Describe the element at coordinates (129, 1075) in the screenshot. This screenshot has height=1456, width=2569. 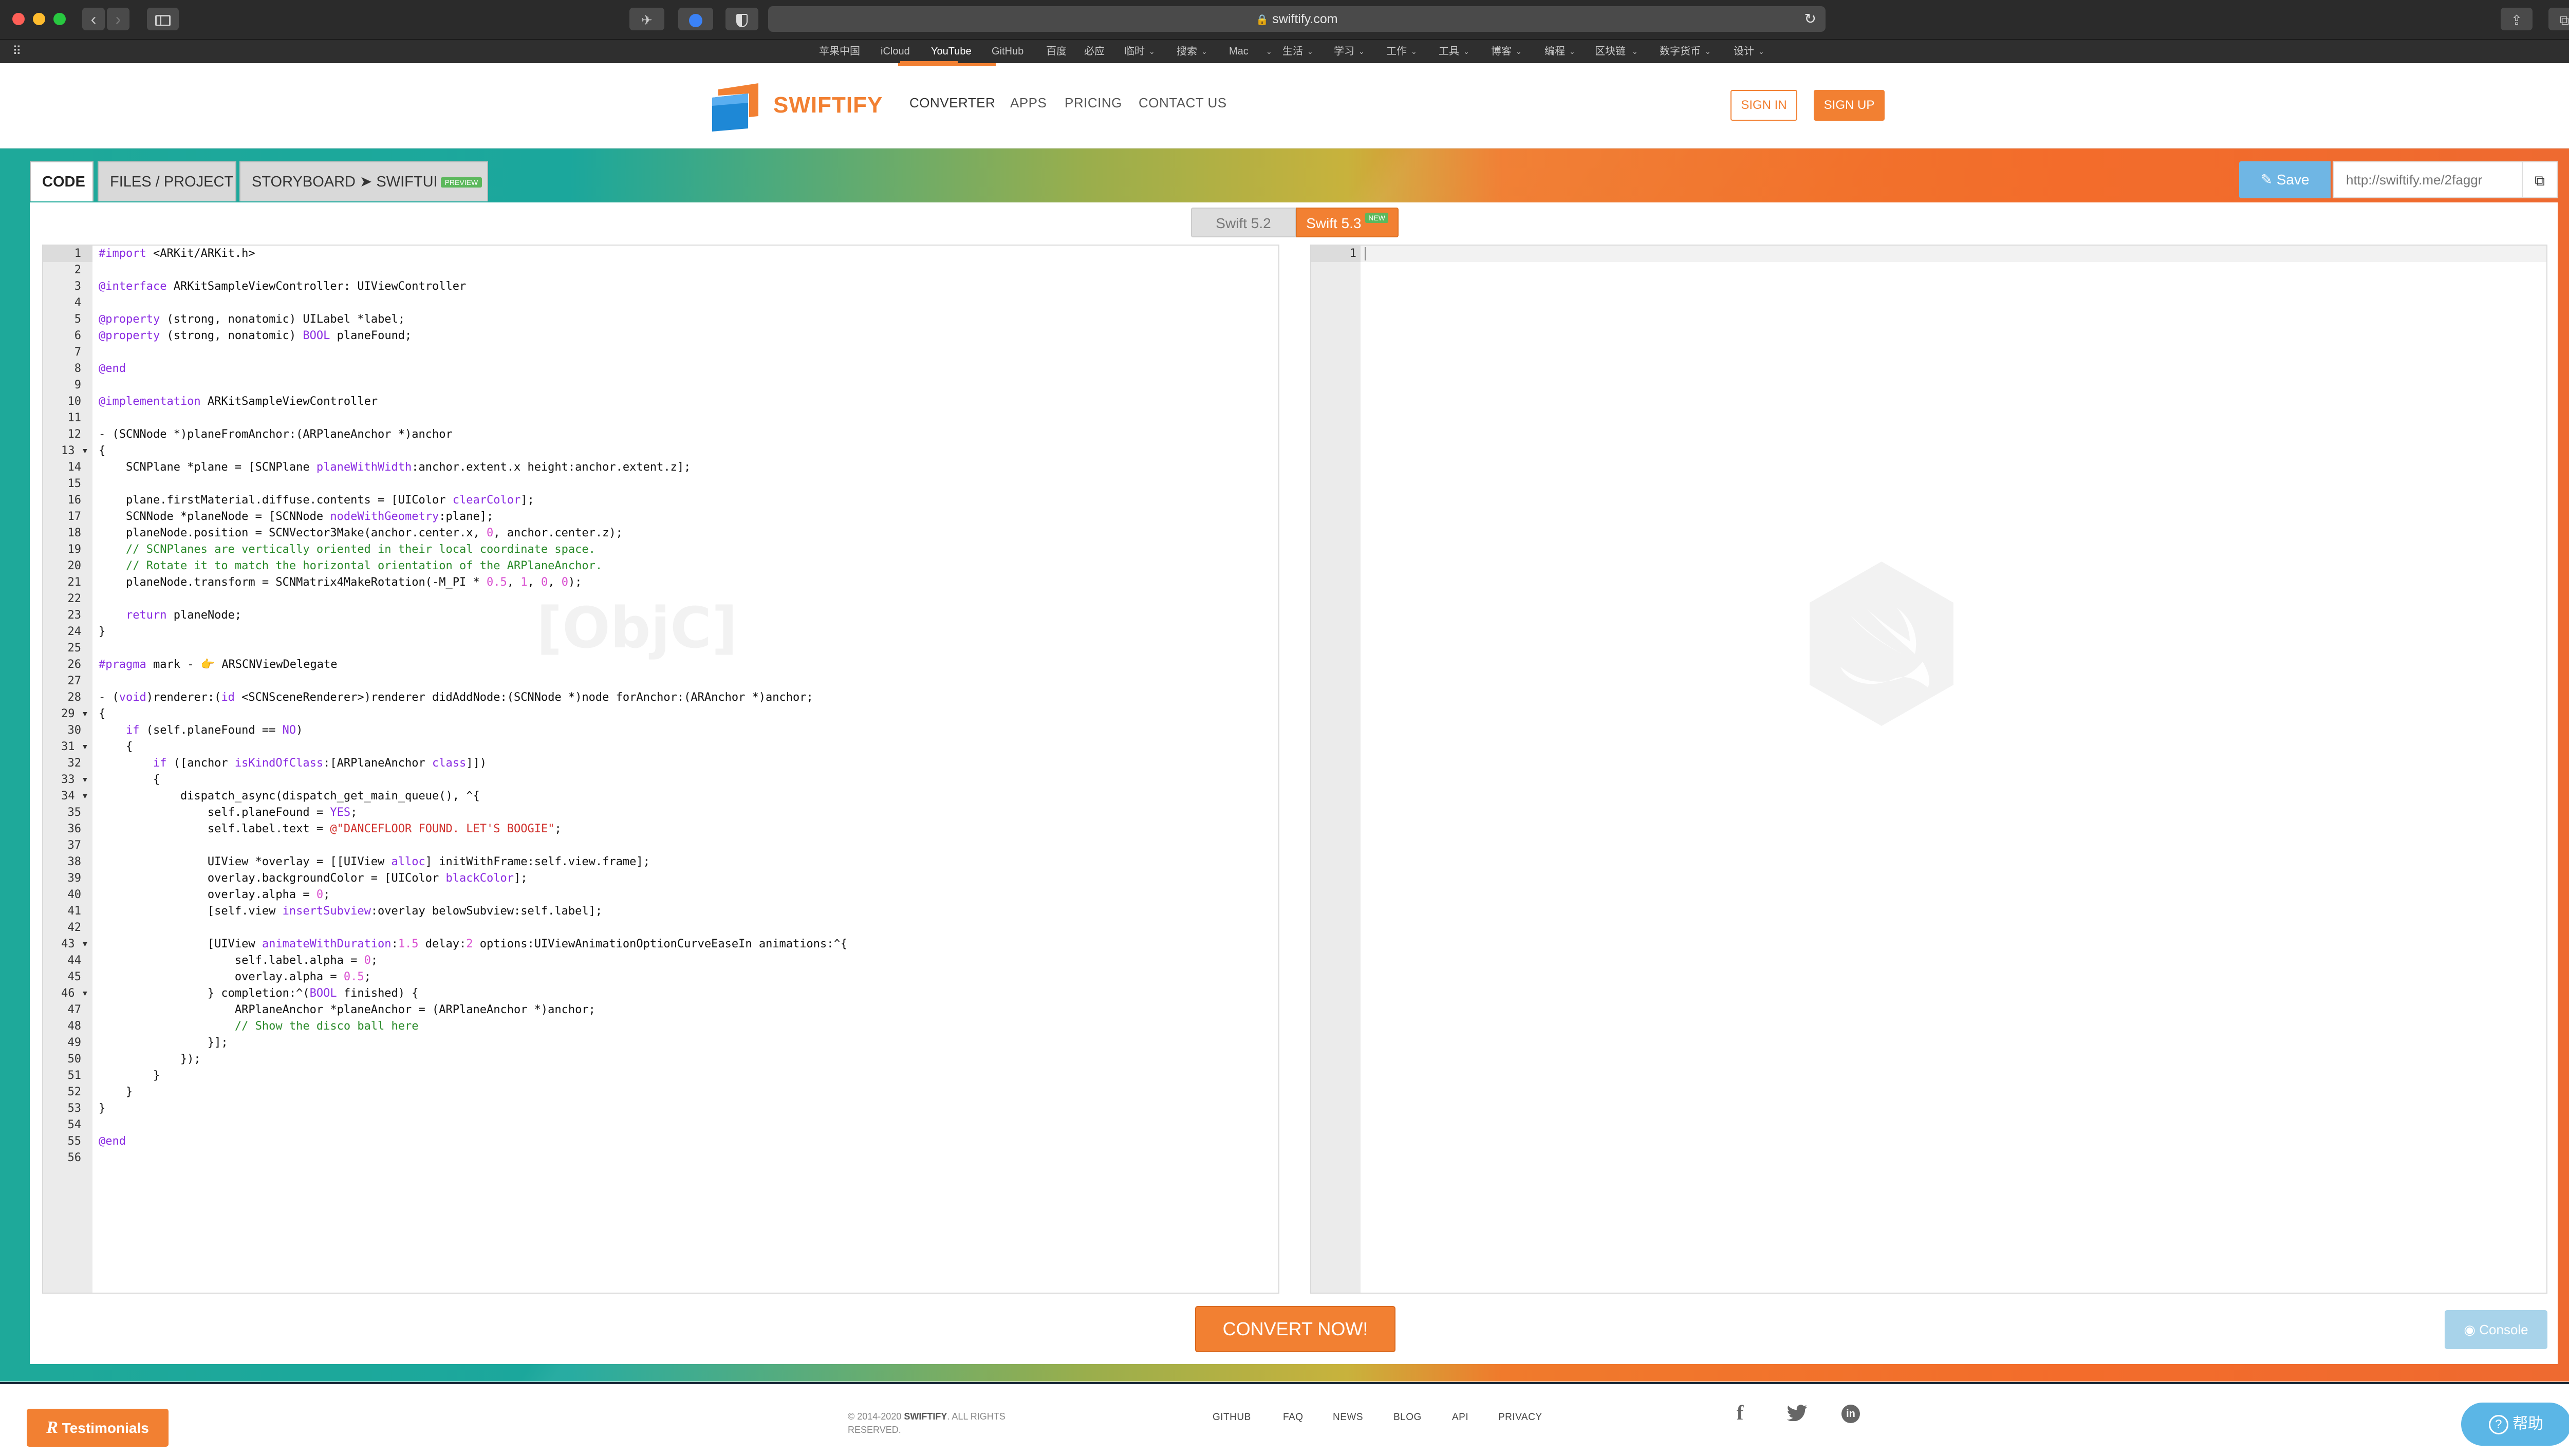
I see `code-line: }` at that location.